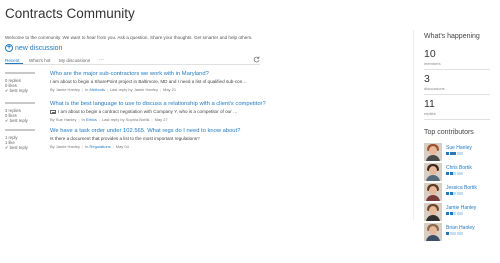  I want to click on stat-value: 11, so click(429, 104).